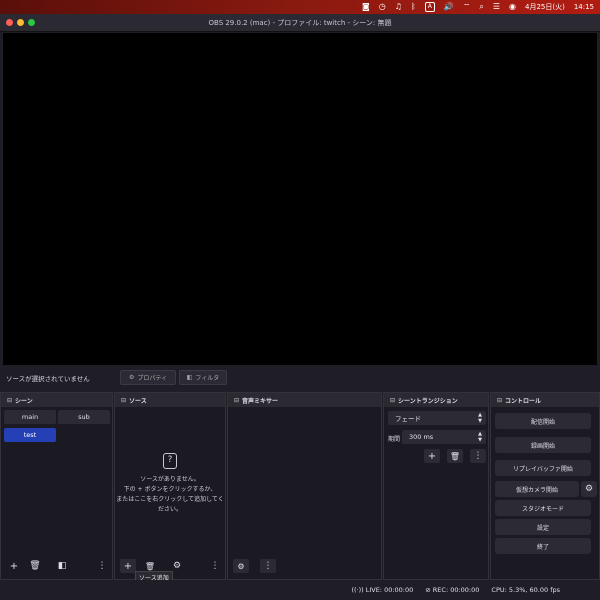  Describe the element at coordinates (467, 7) in the screenshot. I see `wifi-icon: ⌔` at that location.